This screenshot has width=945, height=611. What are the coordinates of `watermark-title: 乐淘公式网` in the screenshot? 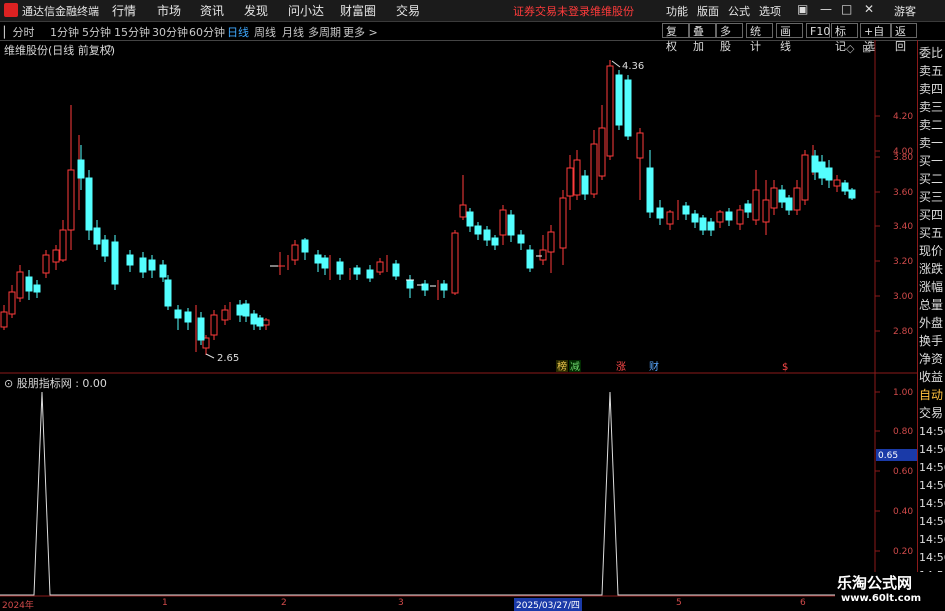 It's located at (875, 583).